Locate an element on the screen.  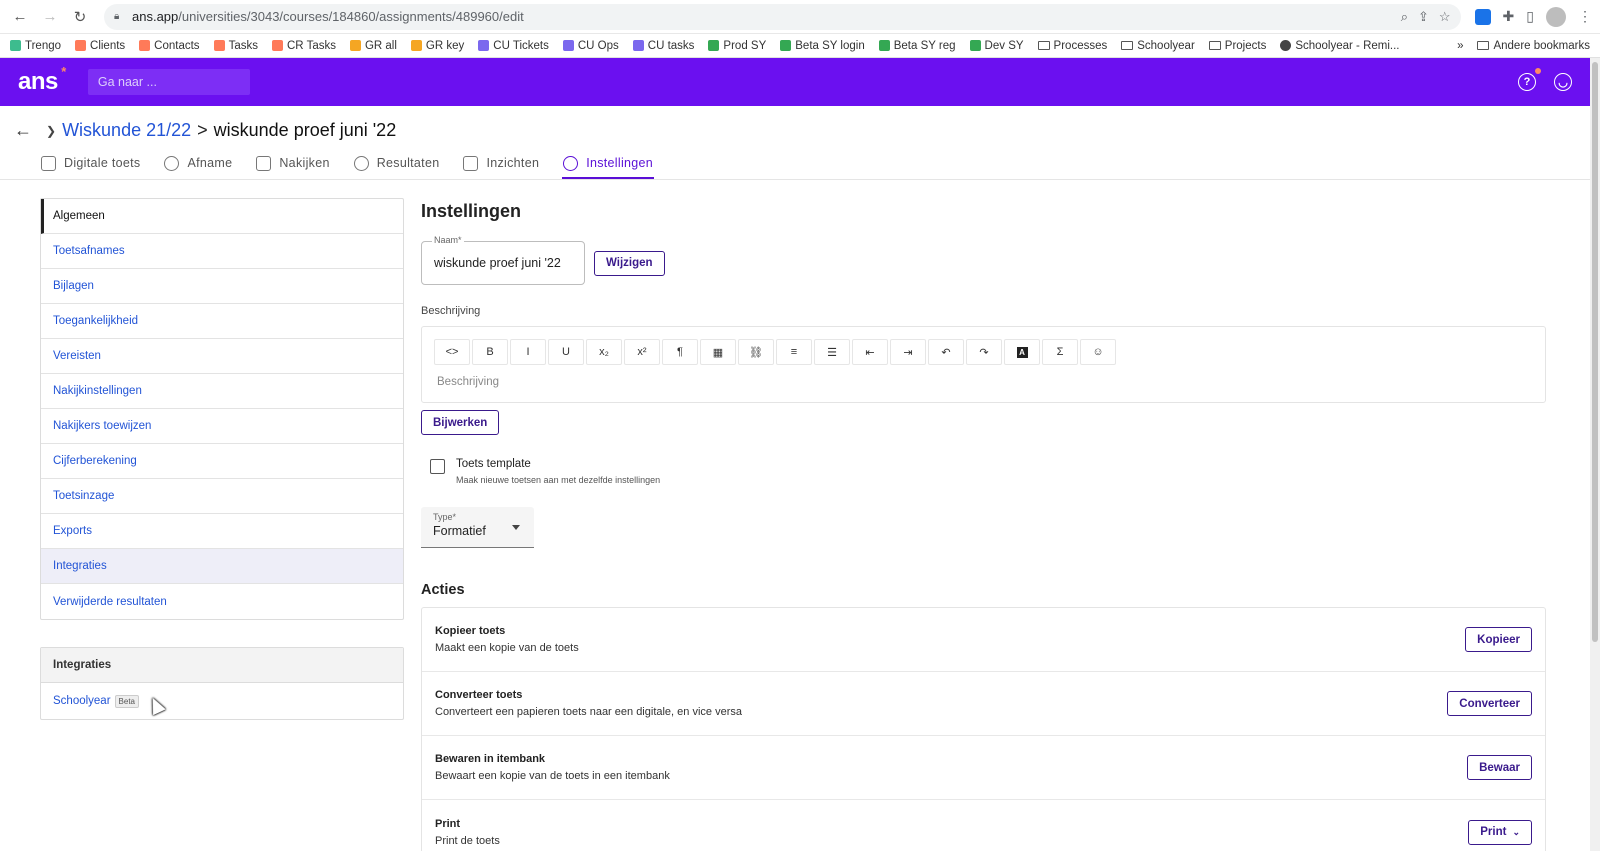
star-icon: ☆ is located at coordinates (1445, 17).